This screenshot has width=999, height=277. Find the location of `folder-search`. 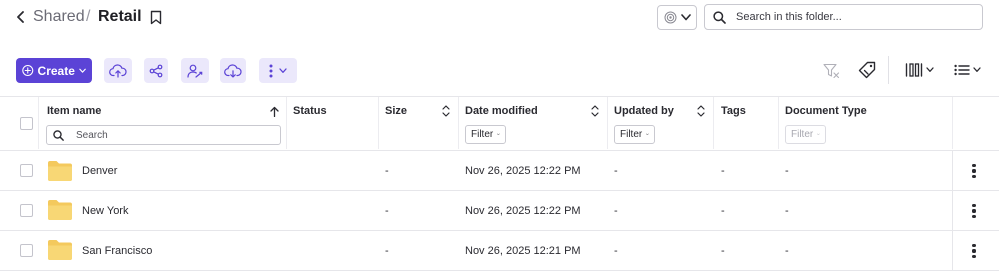

folder-search is located at coordinates (843, 17).